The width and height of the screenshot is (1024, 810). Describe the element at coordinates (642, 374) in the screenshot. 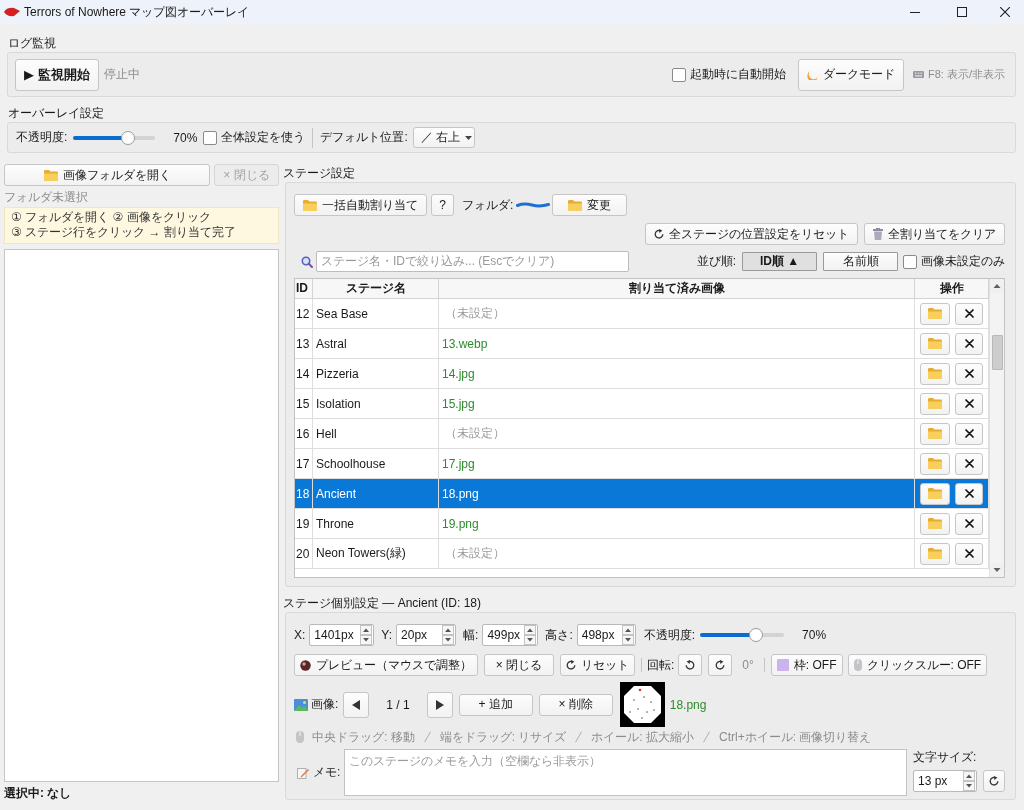

I see `table-row: 14 Pizzeria 14.jpg` at that location.